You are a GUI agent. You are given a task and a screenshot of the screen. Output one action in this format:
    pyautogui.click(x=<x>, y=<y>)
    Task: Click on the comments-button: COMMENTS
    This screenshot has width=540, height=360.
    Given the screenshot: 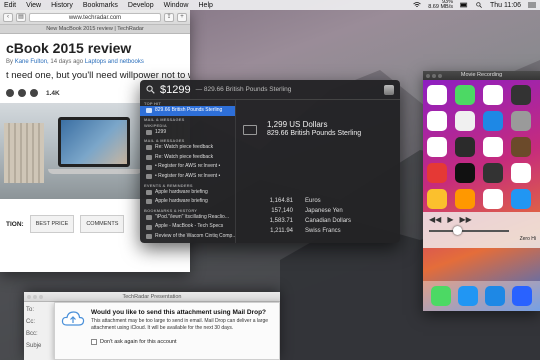 What is the action you would take?
    pyautogui.click(x=102, y=224)
    